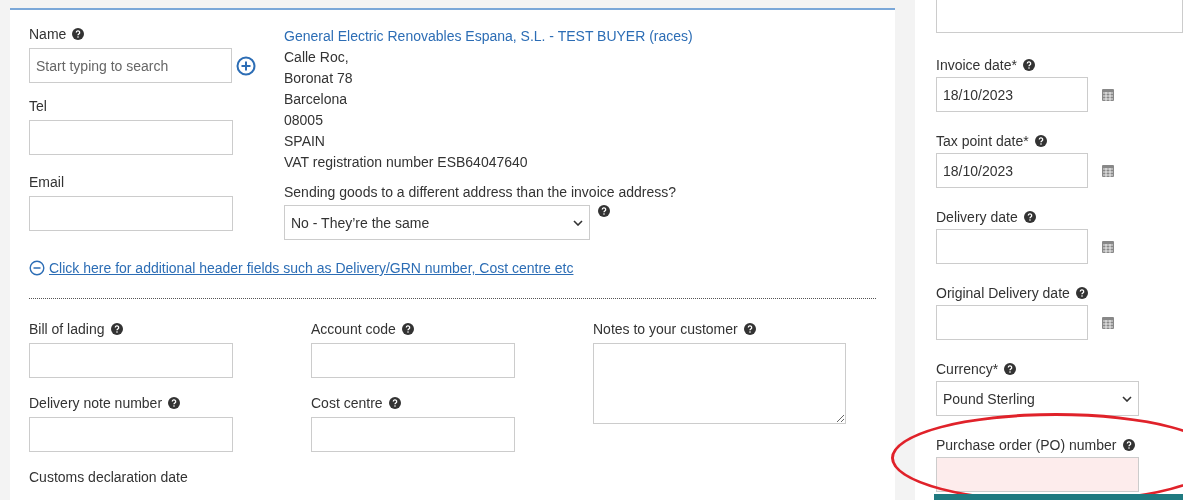  I want to click on address-line: SPAIN, so click(305, 141).